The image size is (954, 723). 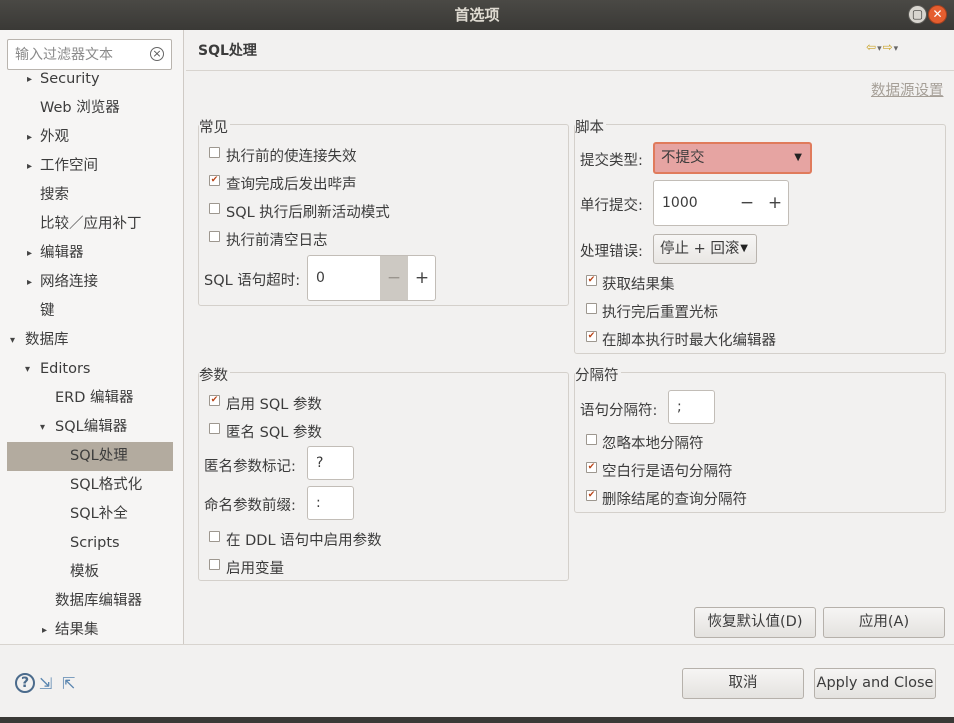 I want to click on tree-item: ERD 编辑器, so click(x=92, y=398).